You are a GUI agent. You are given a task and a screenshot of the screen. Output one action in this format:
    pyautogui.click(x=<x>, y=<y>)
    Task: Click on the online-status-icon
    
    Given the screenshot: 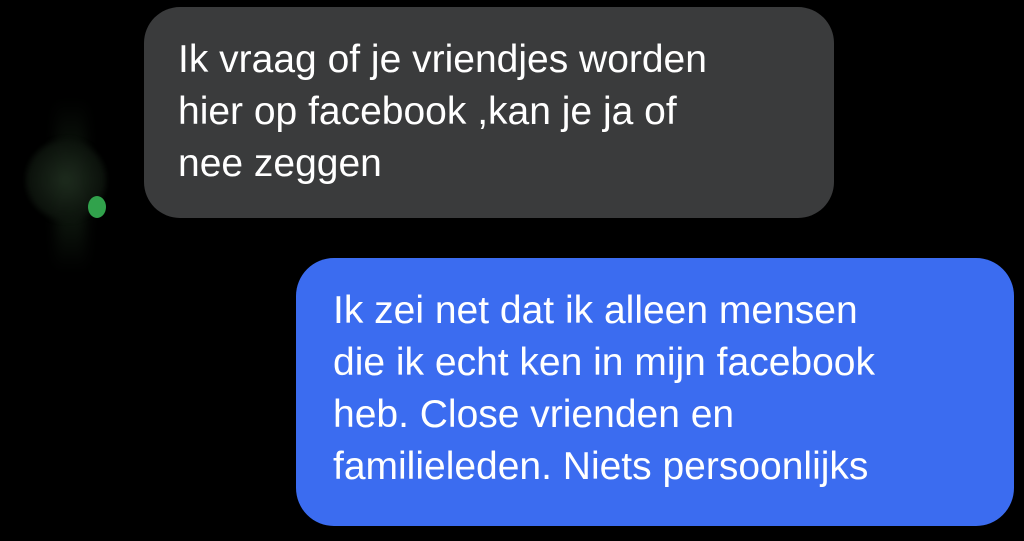 What is the action you would take?
    pyautogui.click(x=97, y=207)
    